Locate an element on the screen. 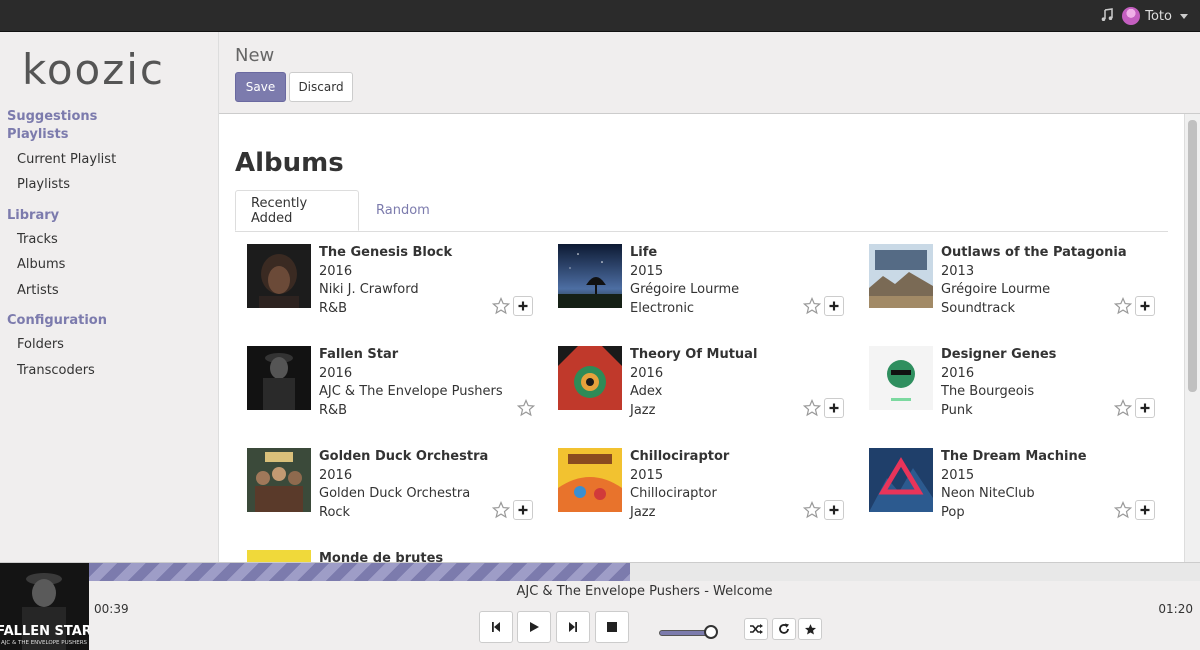  album-year: 2015 is located at coordinates (958, 475).